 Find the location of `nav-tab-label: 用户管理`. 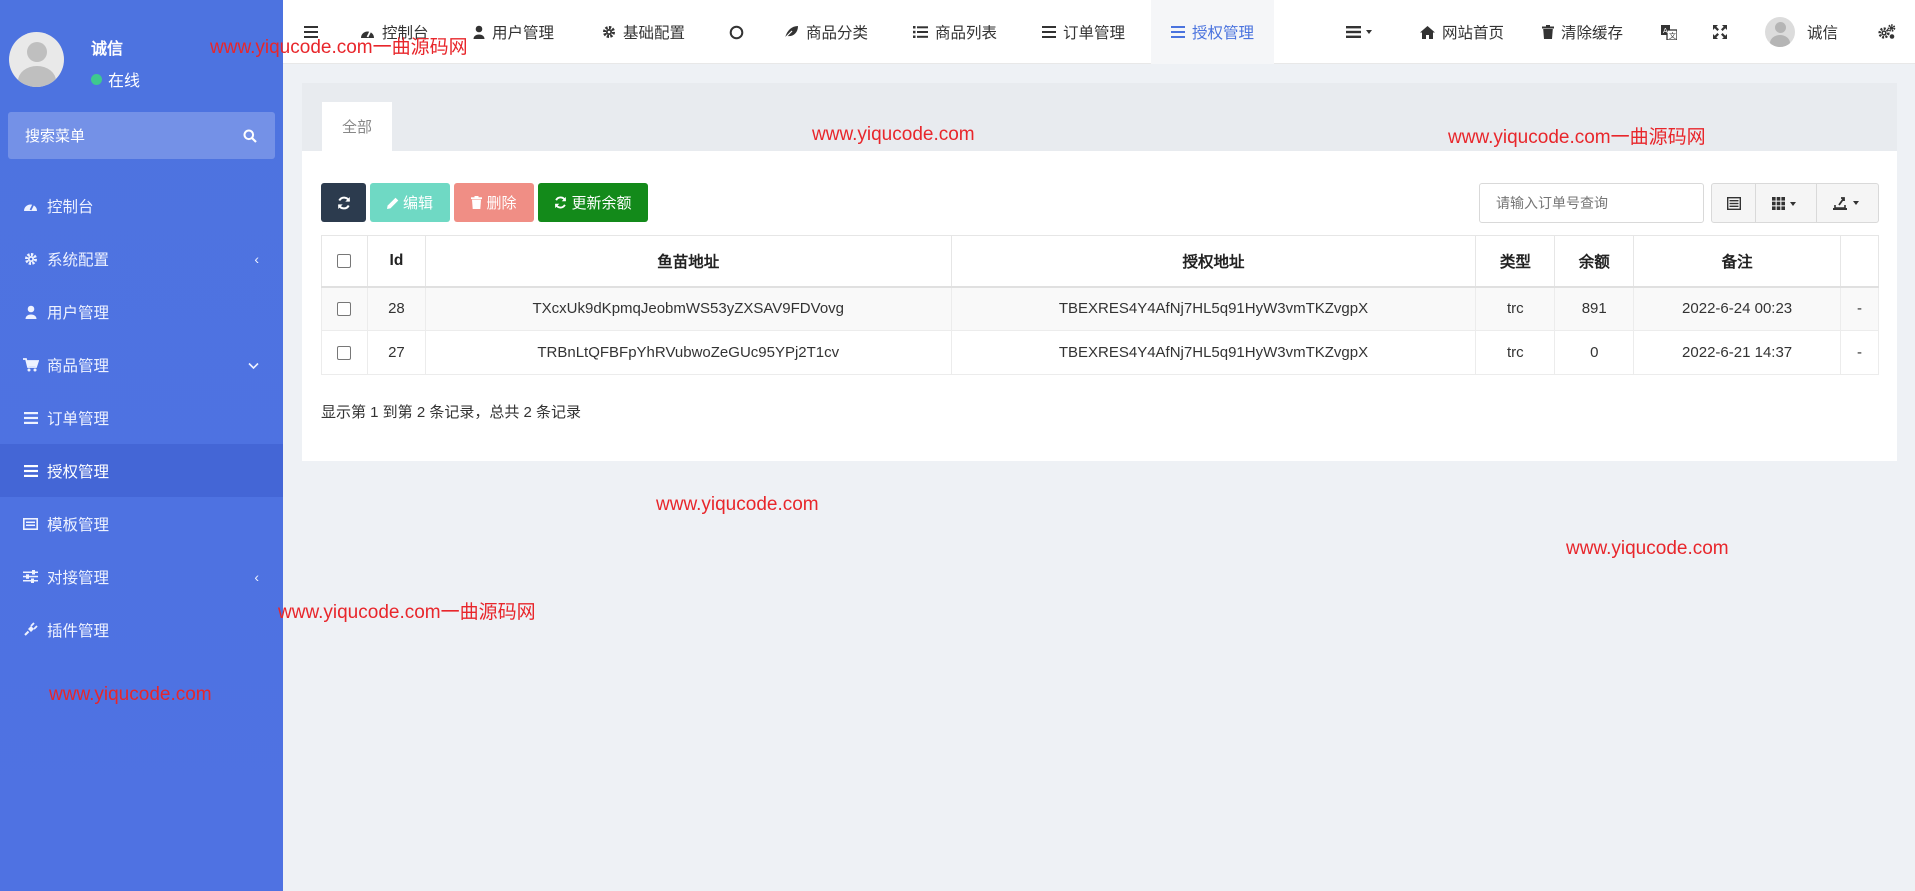

nav-tab-label: 用户管理 is located at coordinates (523, 33).